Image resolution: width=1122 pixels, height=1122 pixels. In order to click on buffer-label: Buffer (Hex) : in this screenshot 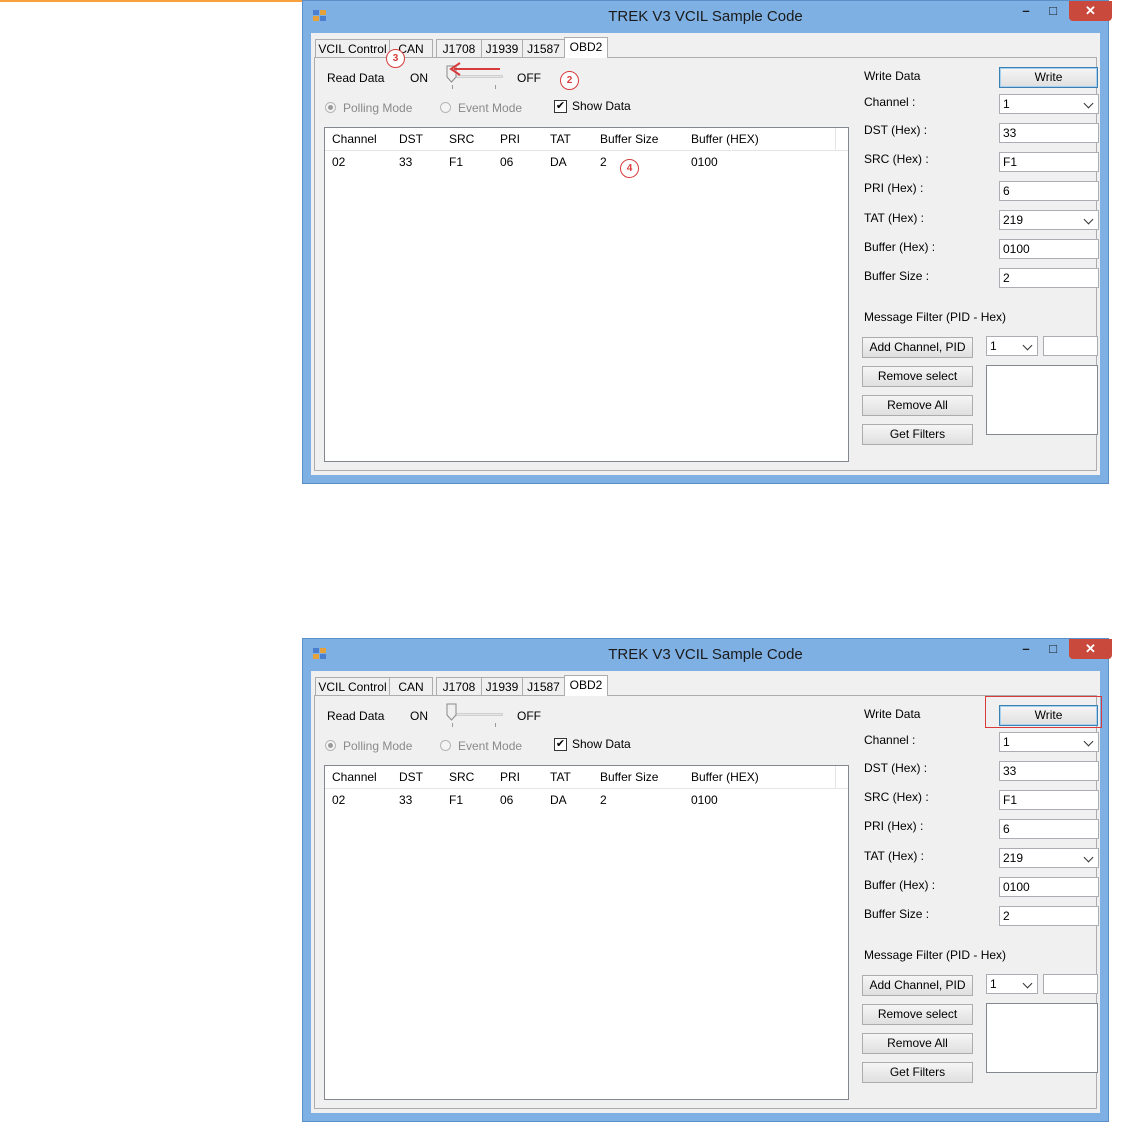, I will do `click(900, 247)`.